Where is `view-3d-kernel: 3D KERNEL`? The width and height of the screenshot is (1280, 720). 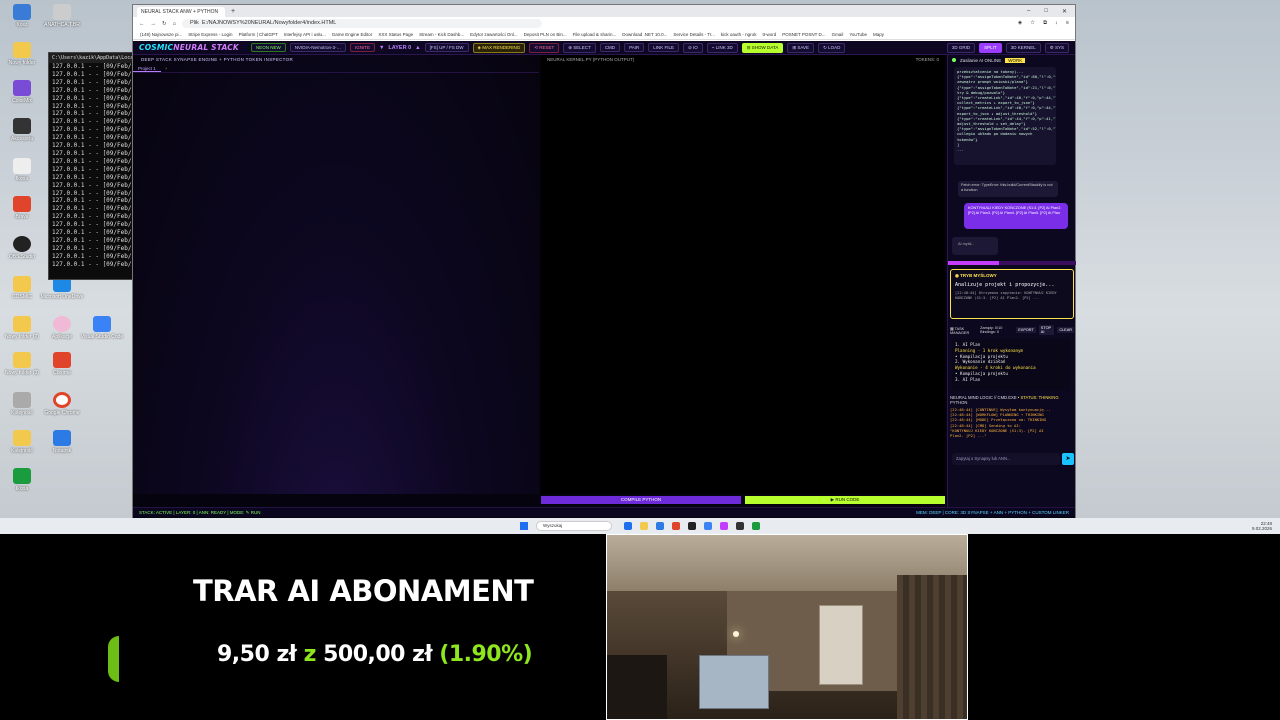
view-3d-kernel: 3D KERNEL is located at coordinates (1023, 47).